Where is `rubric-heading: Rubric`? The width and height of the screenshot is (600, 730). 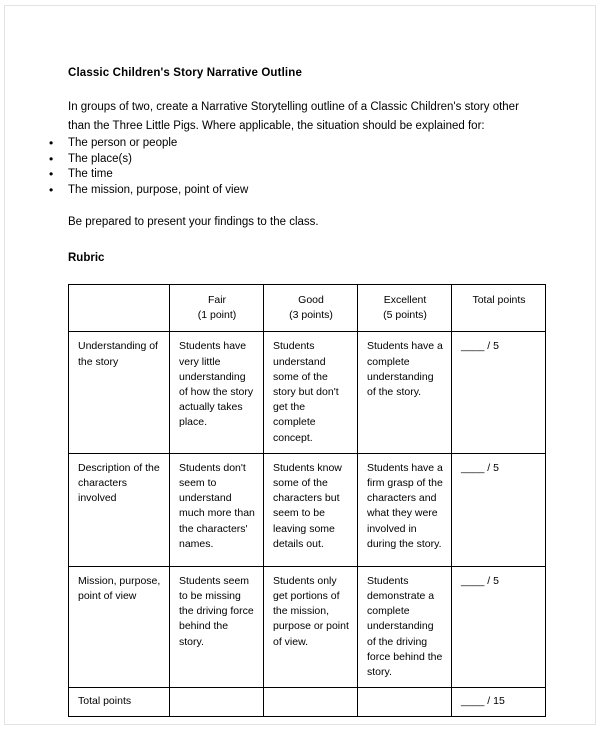 rubric-heading: Rubric is located at coordinates (86, 258).